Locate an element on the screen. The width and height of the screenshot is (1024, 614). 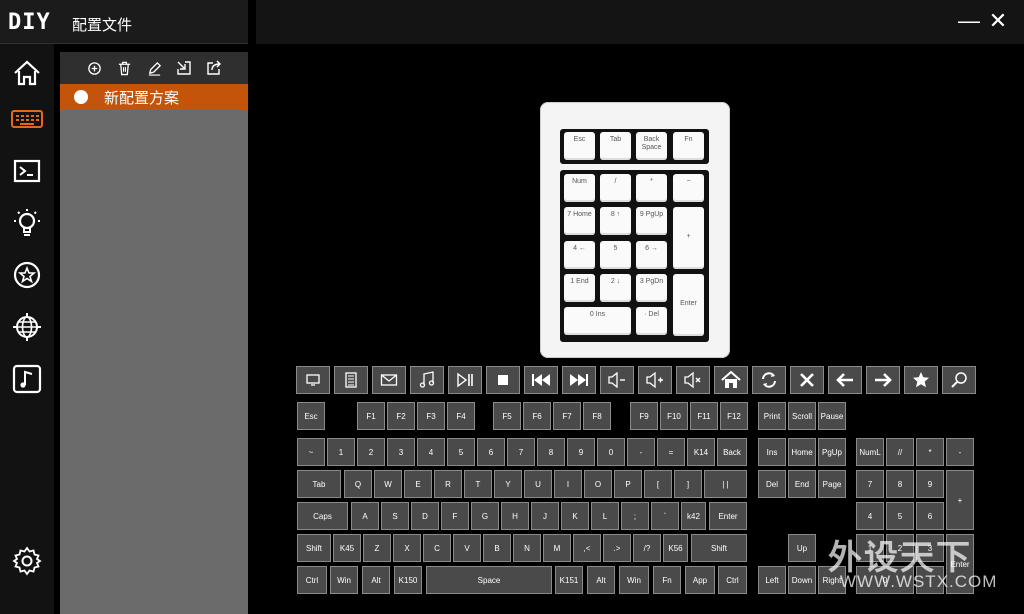
keypad-key: 4 ← is located at coordinates (579, 255).